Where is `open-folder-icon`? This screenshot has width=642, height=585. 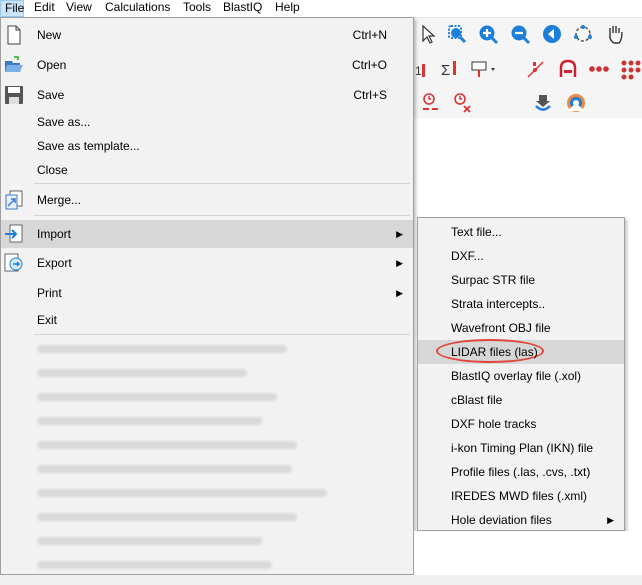
open-folder-icon is located at coordinates (14, 64).